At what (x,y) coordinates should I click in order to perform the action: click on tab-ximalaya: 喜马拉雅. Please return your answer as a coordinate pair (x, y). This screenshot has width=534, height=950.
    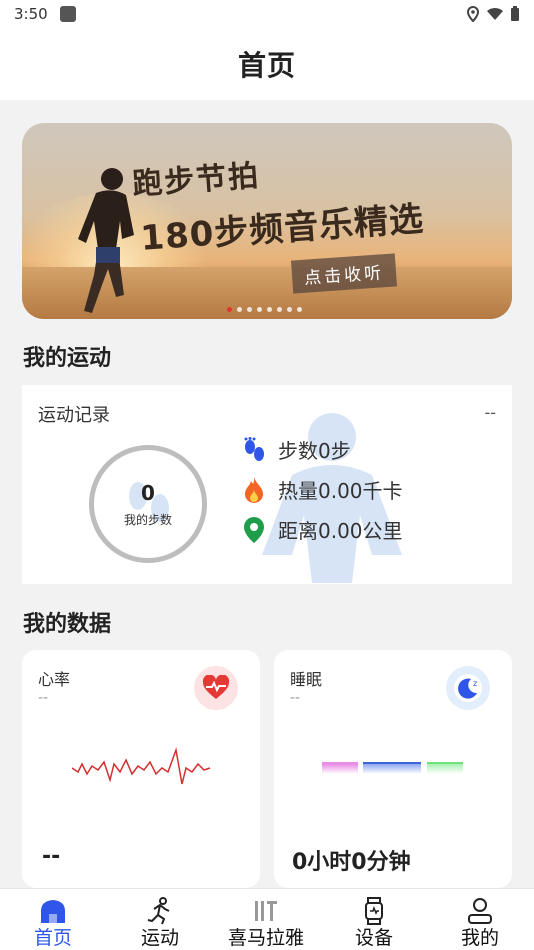
    Looking at the image, I should click on (266, 919).